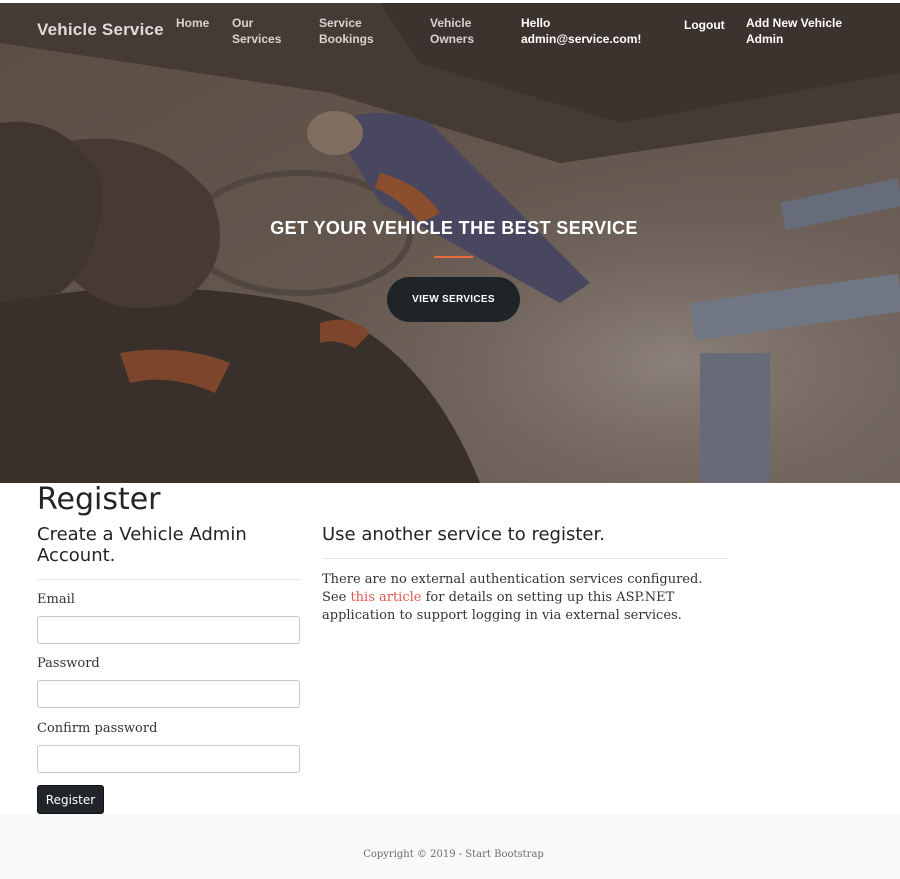 The image size is (900, 879). What do you see at coordinates (168, 630) in the screenshot?
I see `email-field` at bounding box center [168, 630].